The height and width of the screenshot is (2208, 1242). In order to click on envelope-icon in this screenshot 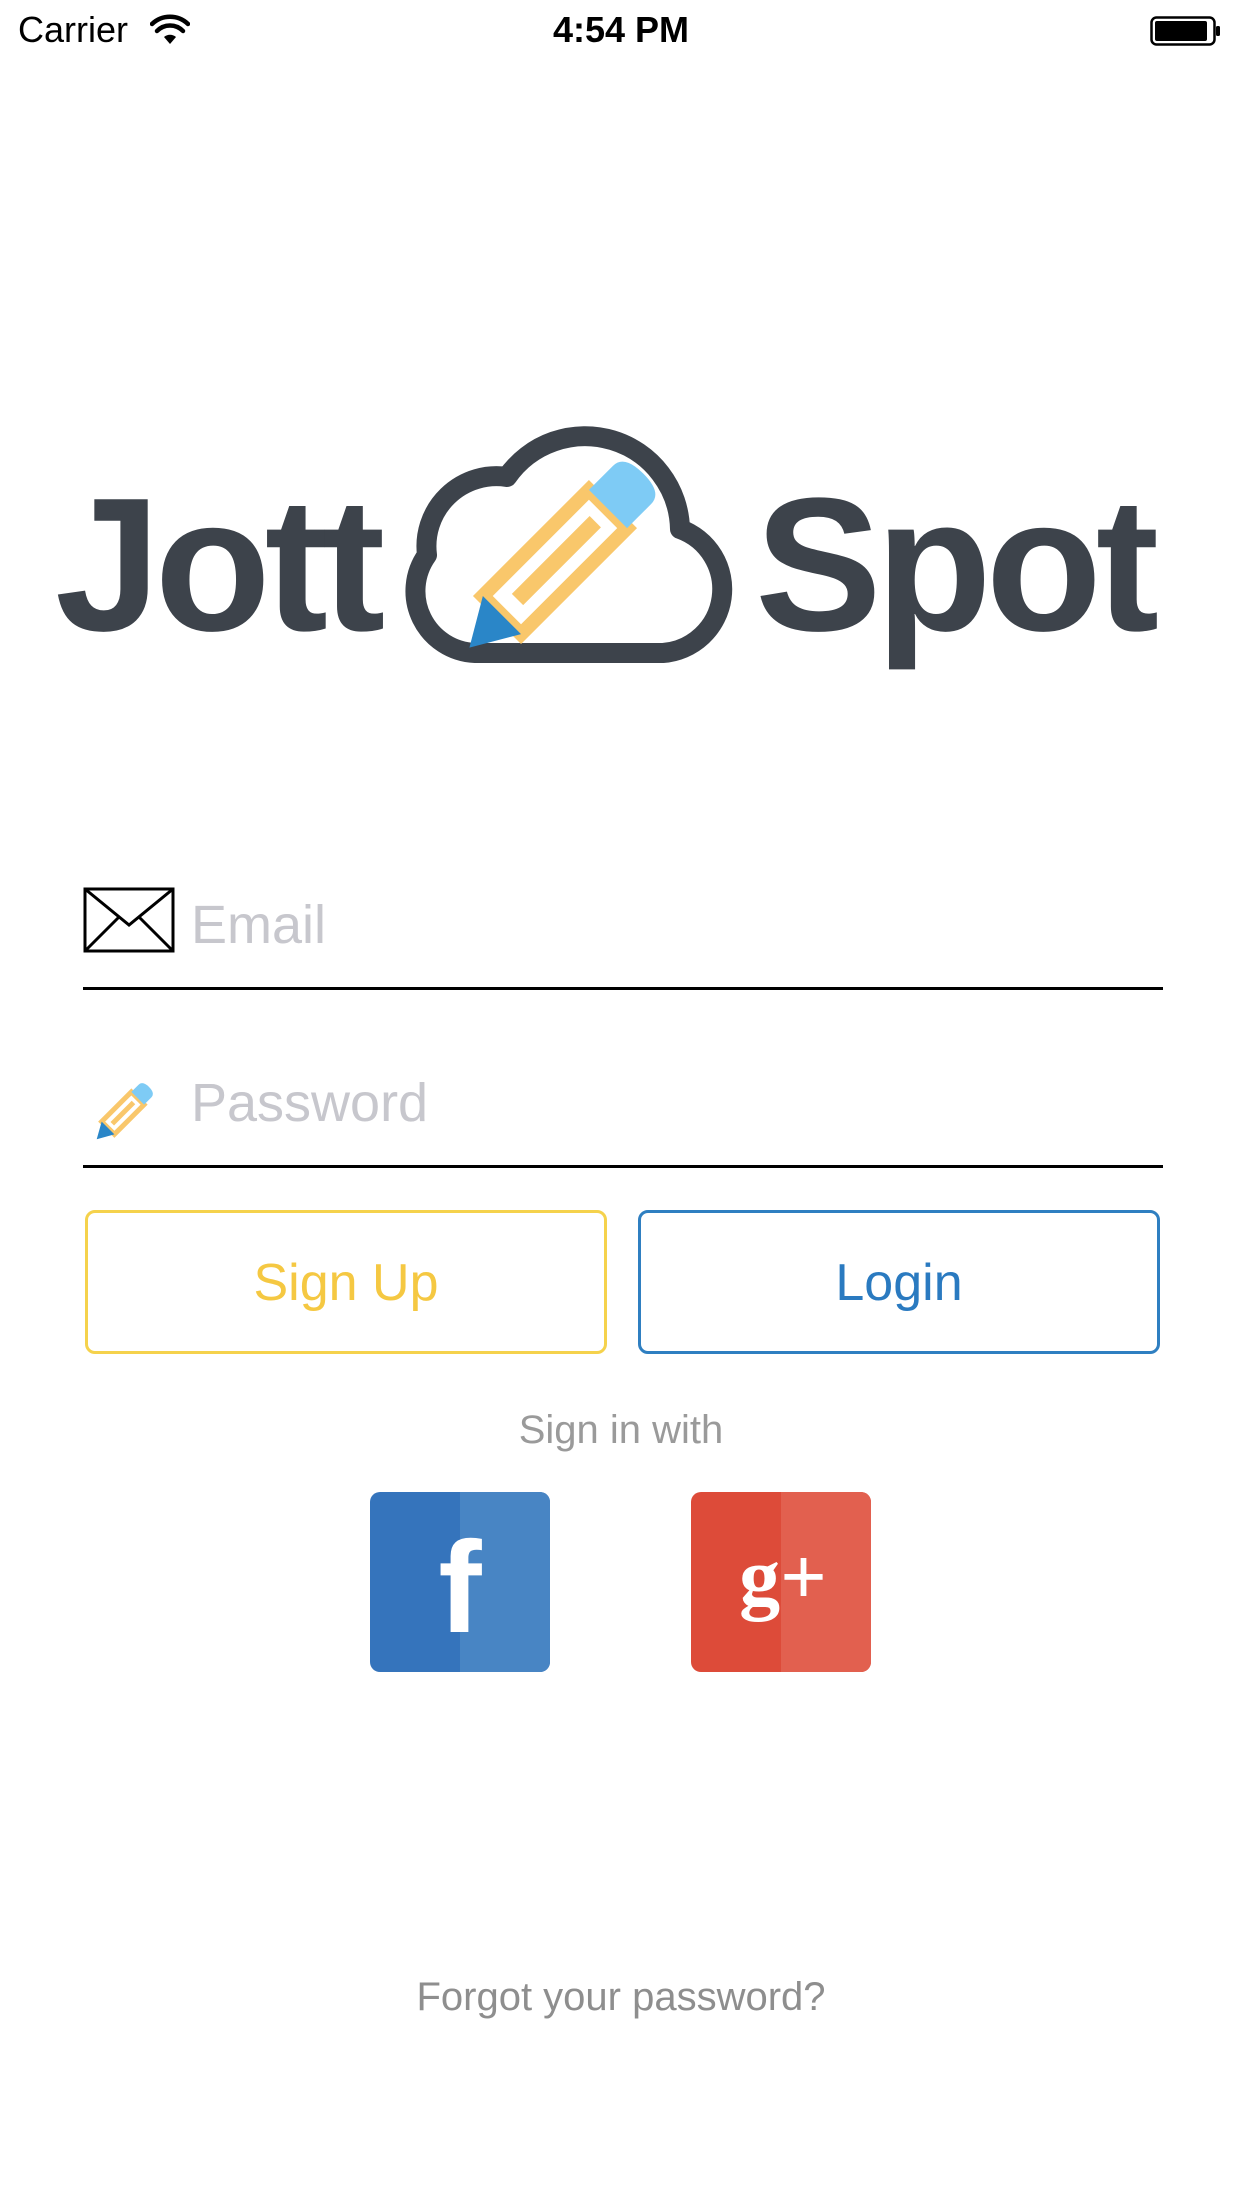, I will do `click(129, 920)`.